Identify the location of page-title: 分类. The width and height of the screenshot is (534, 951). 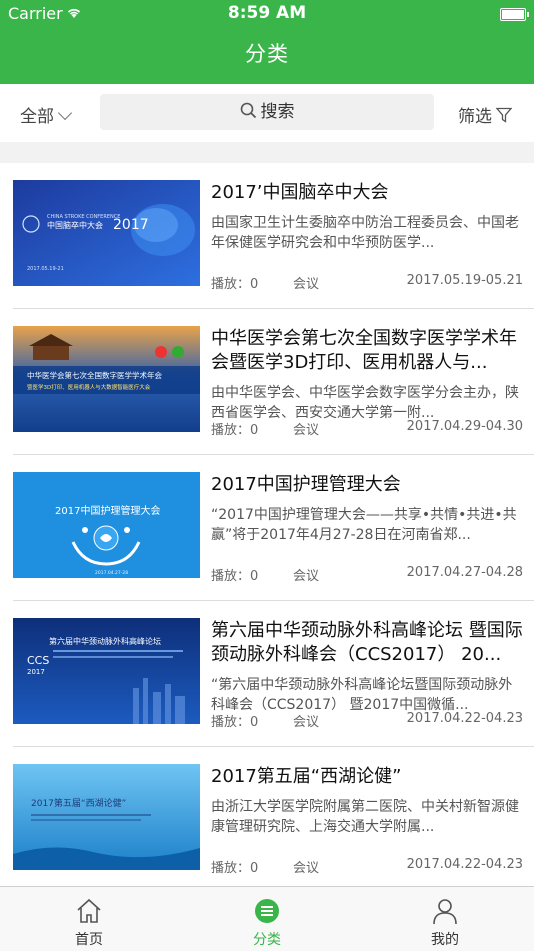
(267, 54).